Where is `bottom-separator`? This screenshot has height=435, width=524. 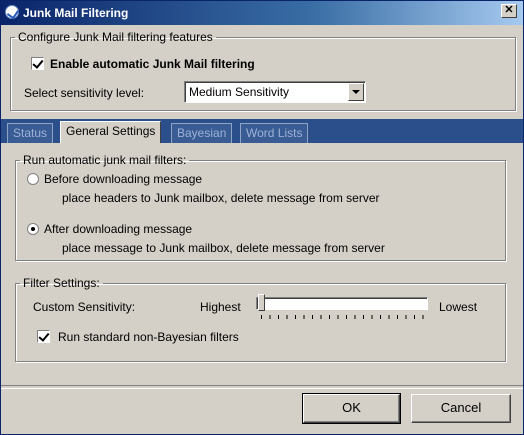 bottom-separator is located at coordinates (262, 387).